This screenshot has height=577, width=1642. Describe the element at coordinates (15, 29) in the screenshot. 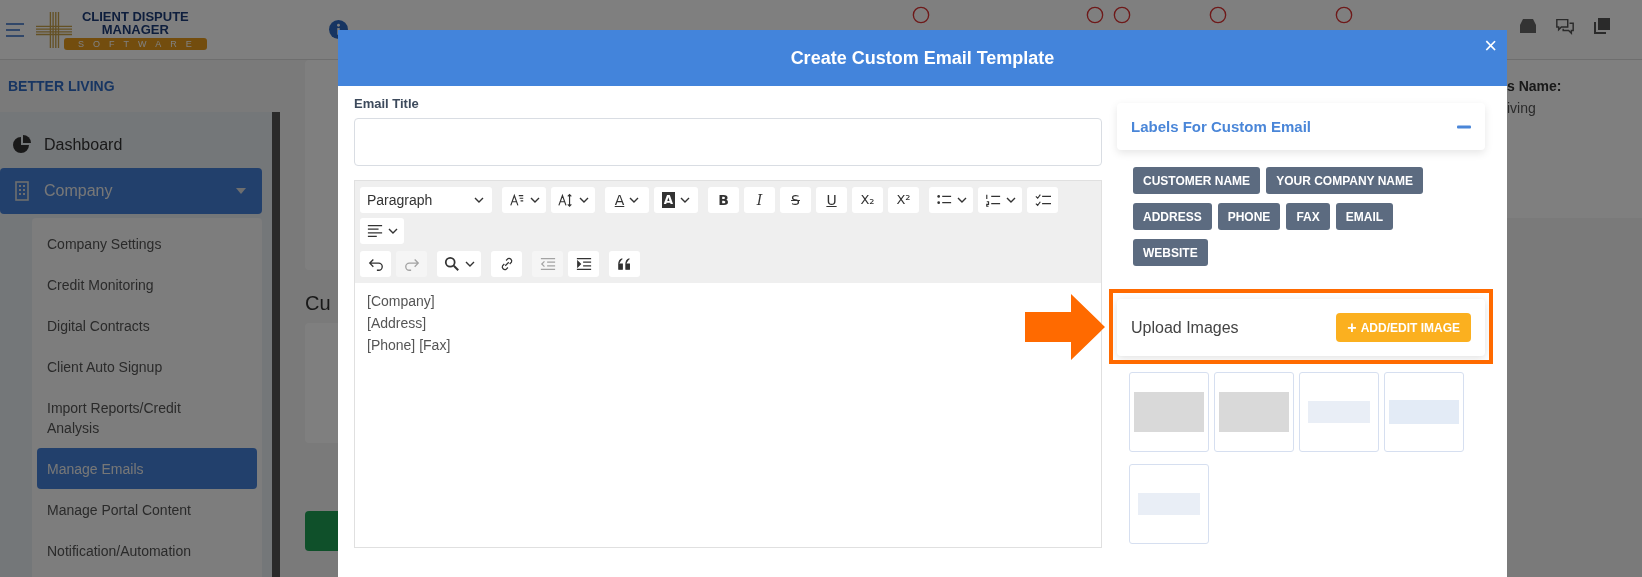

I see `menu-icon` at that location.